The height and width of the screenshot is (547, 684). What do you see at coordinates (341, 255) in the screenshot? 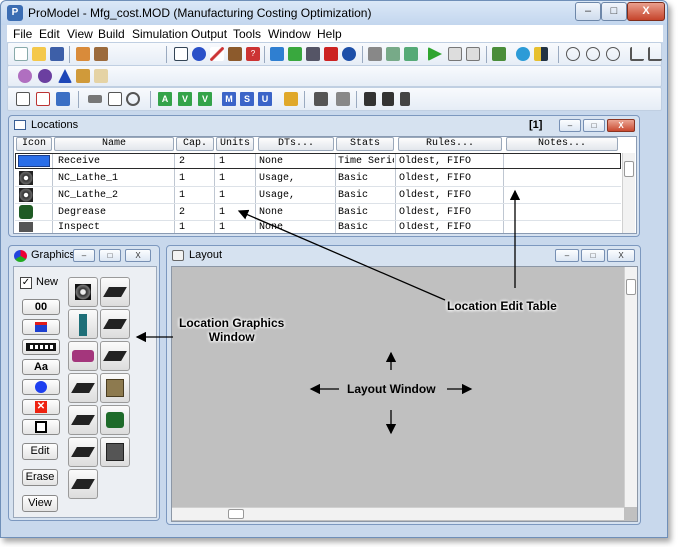
I see `arrow-to-table` at bounding box center [341, 255].